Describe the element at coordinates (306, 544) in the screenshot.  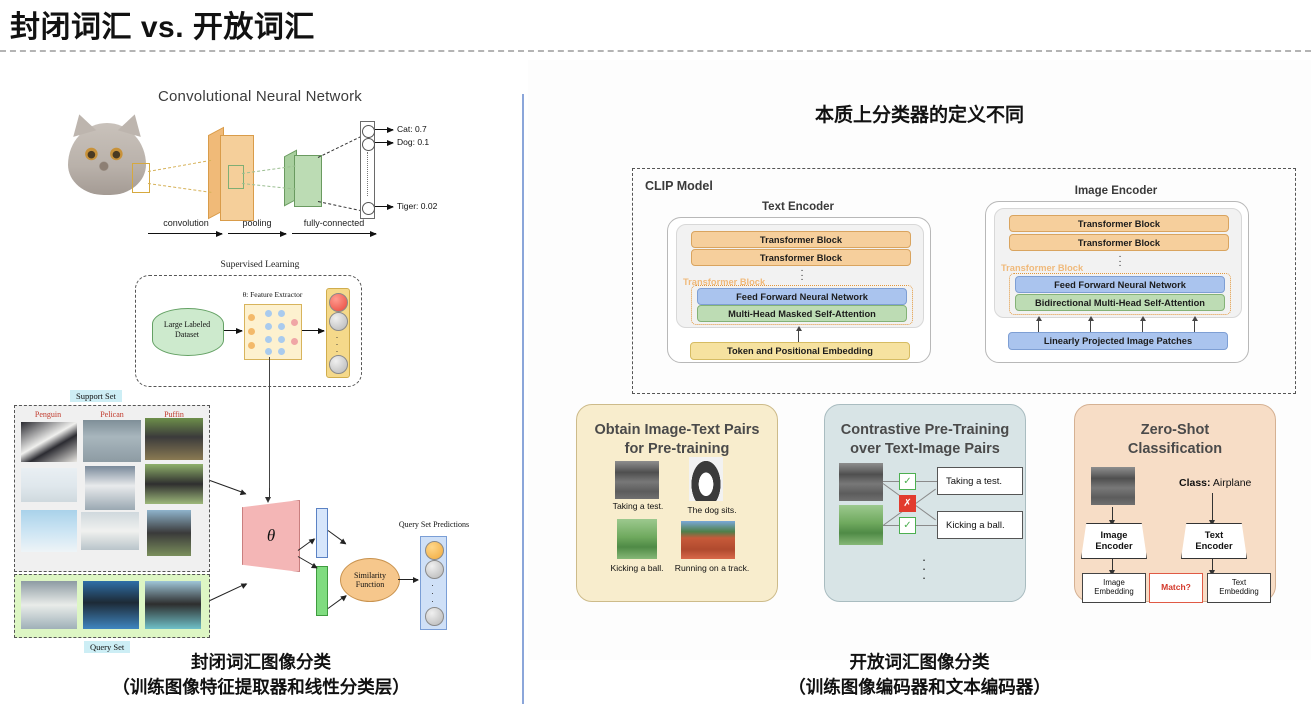
I see `theta-to-blue-arrow` at that location.